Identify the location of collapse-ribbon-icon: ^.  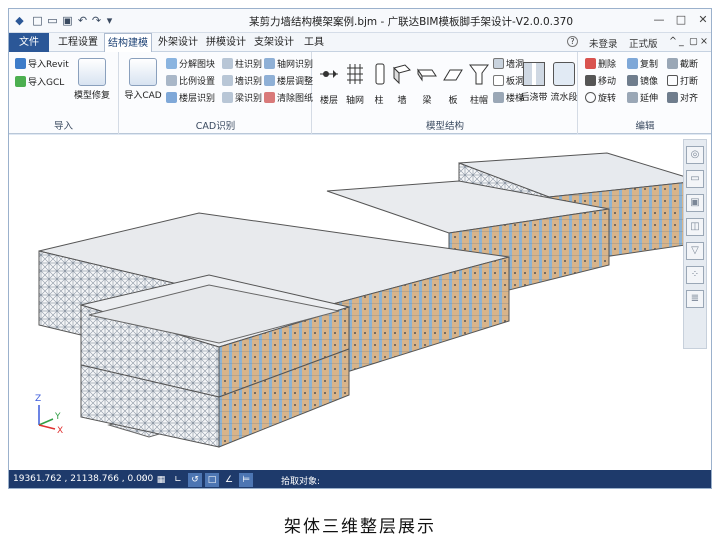
(673, 41).